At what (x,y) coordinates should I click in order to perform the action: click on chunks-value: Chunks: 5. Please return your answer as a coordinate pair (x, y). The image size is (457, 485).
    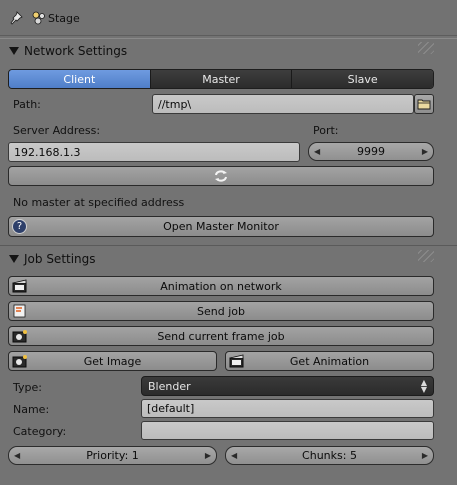
    Looking at the image, I should click on (329, 455).